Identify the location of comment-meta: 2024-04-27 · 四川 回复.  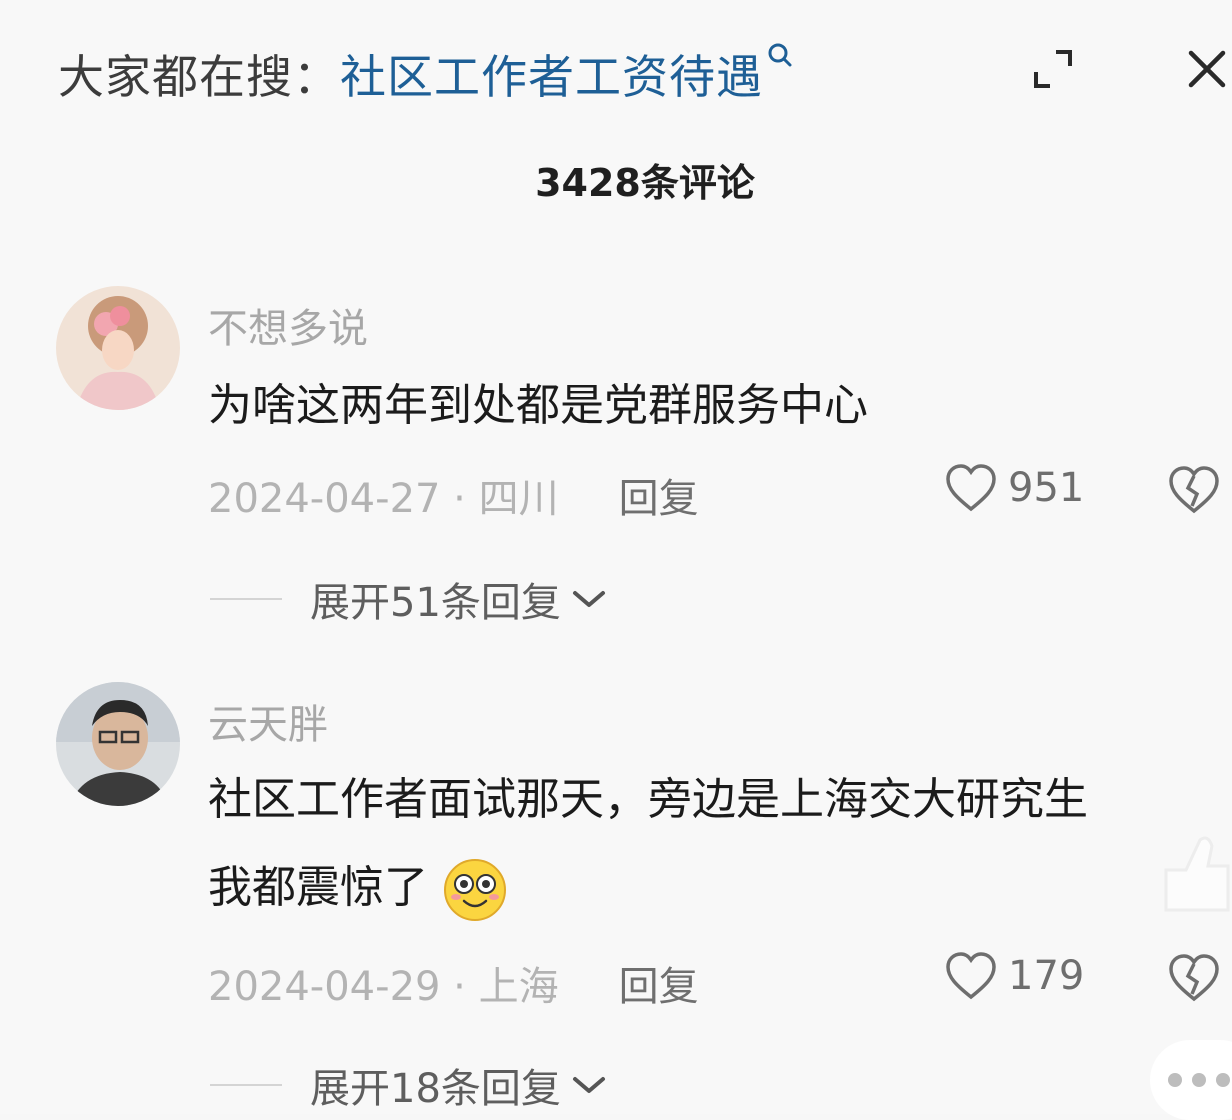
(453, 495).